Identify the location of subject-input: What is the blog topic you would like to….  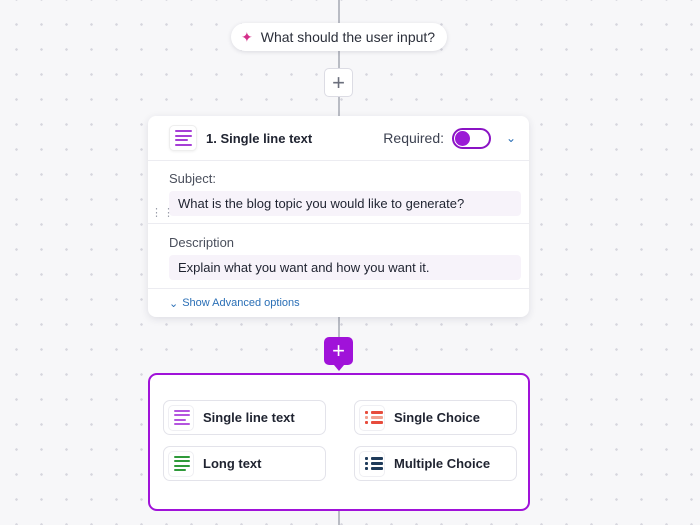
(345, 203).